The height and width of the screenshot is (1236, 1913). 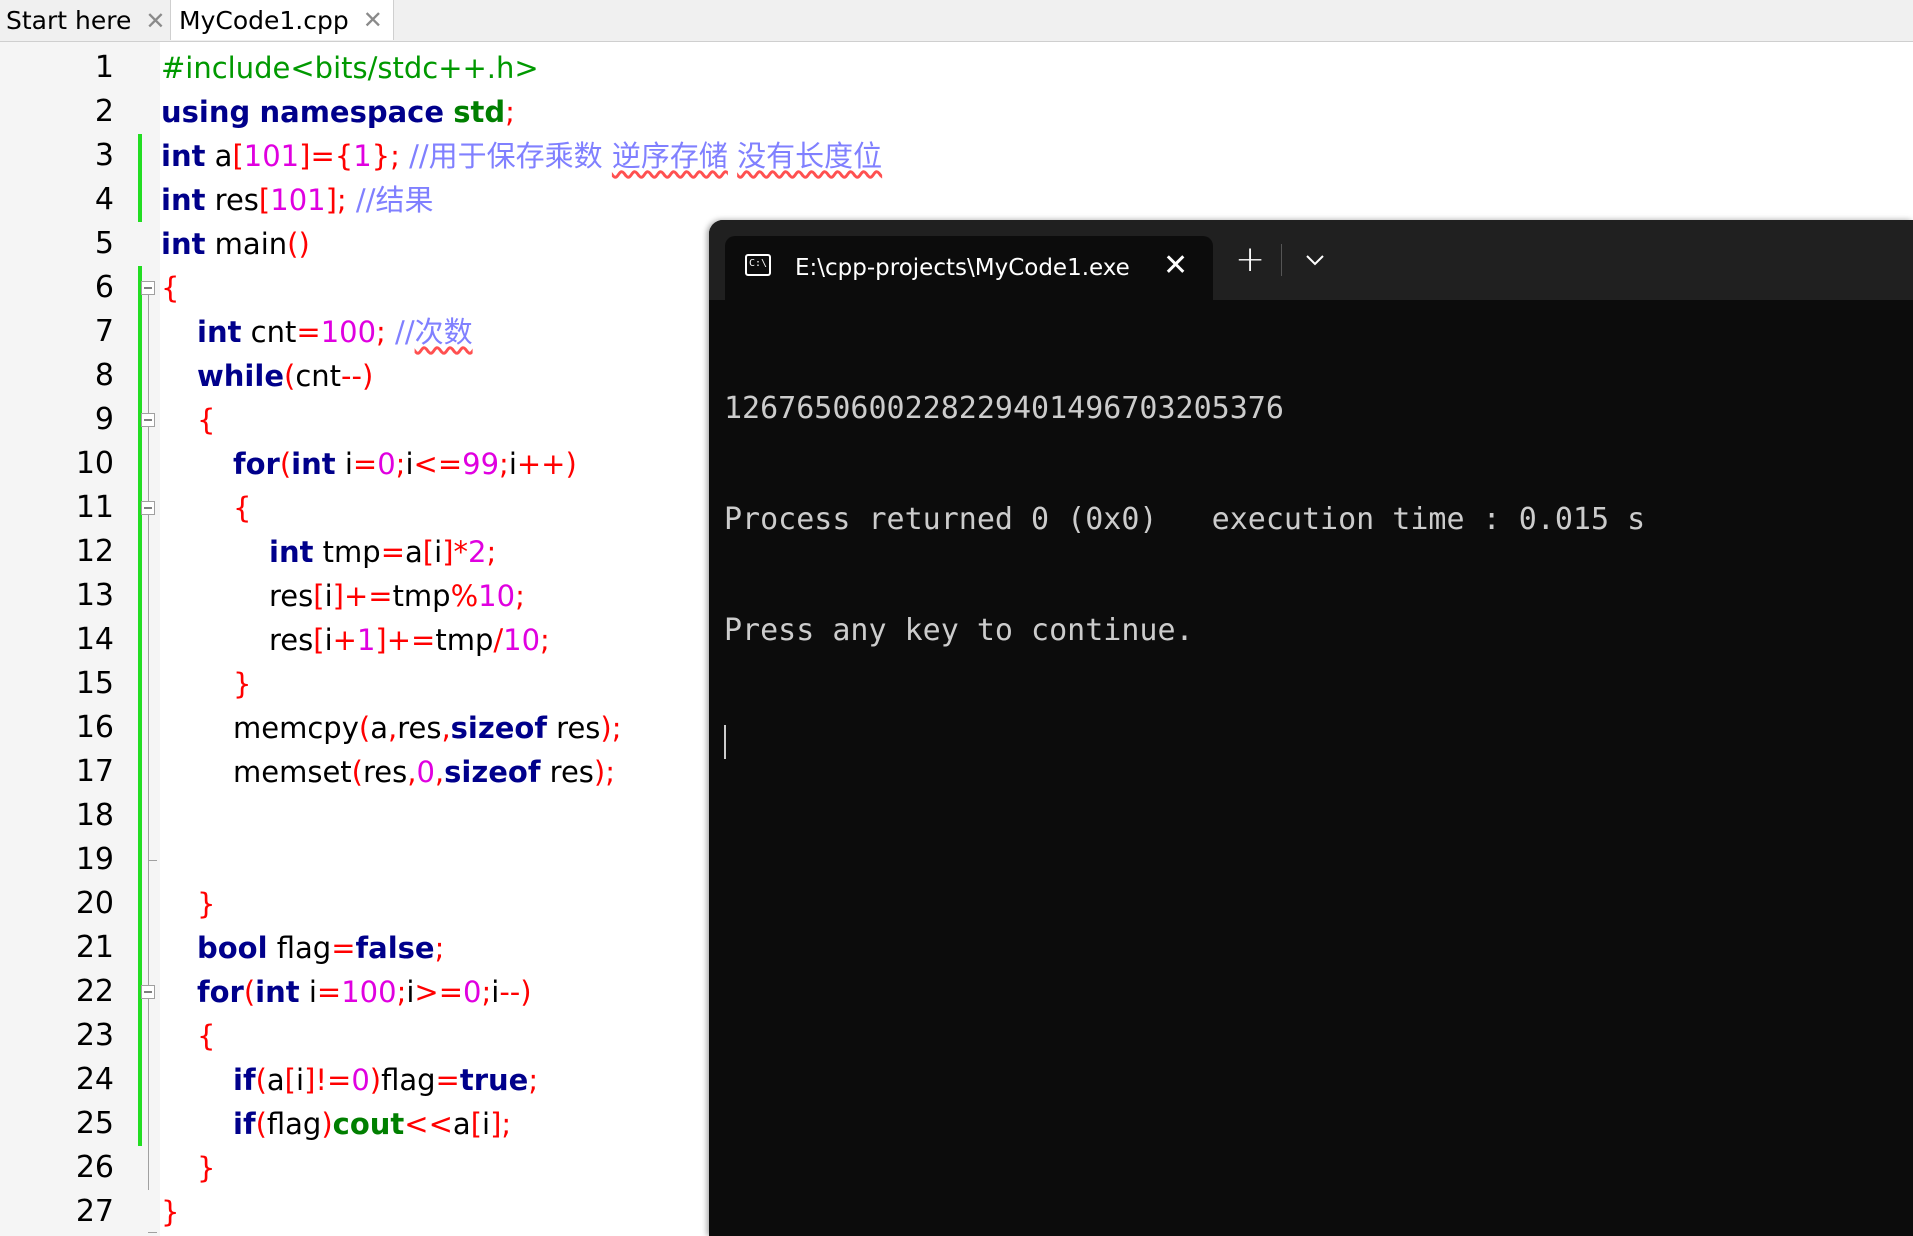 What do you see at coordinates (962, 268) in the screenshot?
I see `terminal-tab-title: E:\cpp-projects\MyCode1.exe` at bounding box center [962, 268].